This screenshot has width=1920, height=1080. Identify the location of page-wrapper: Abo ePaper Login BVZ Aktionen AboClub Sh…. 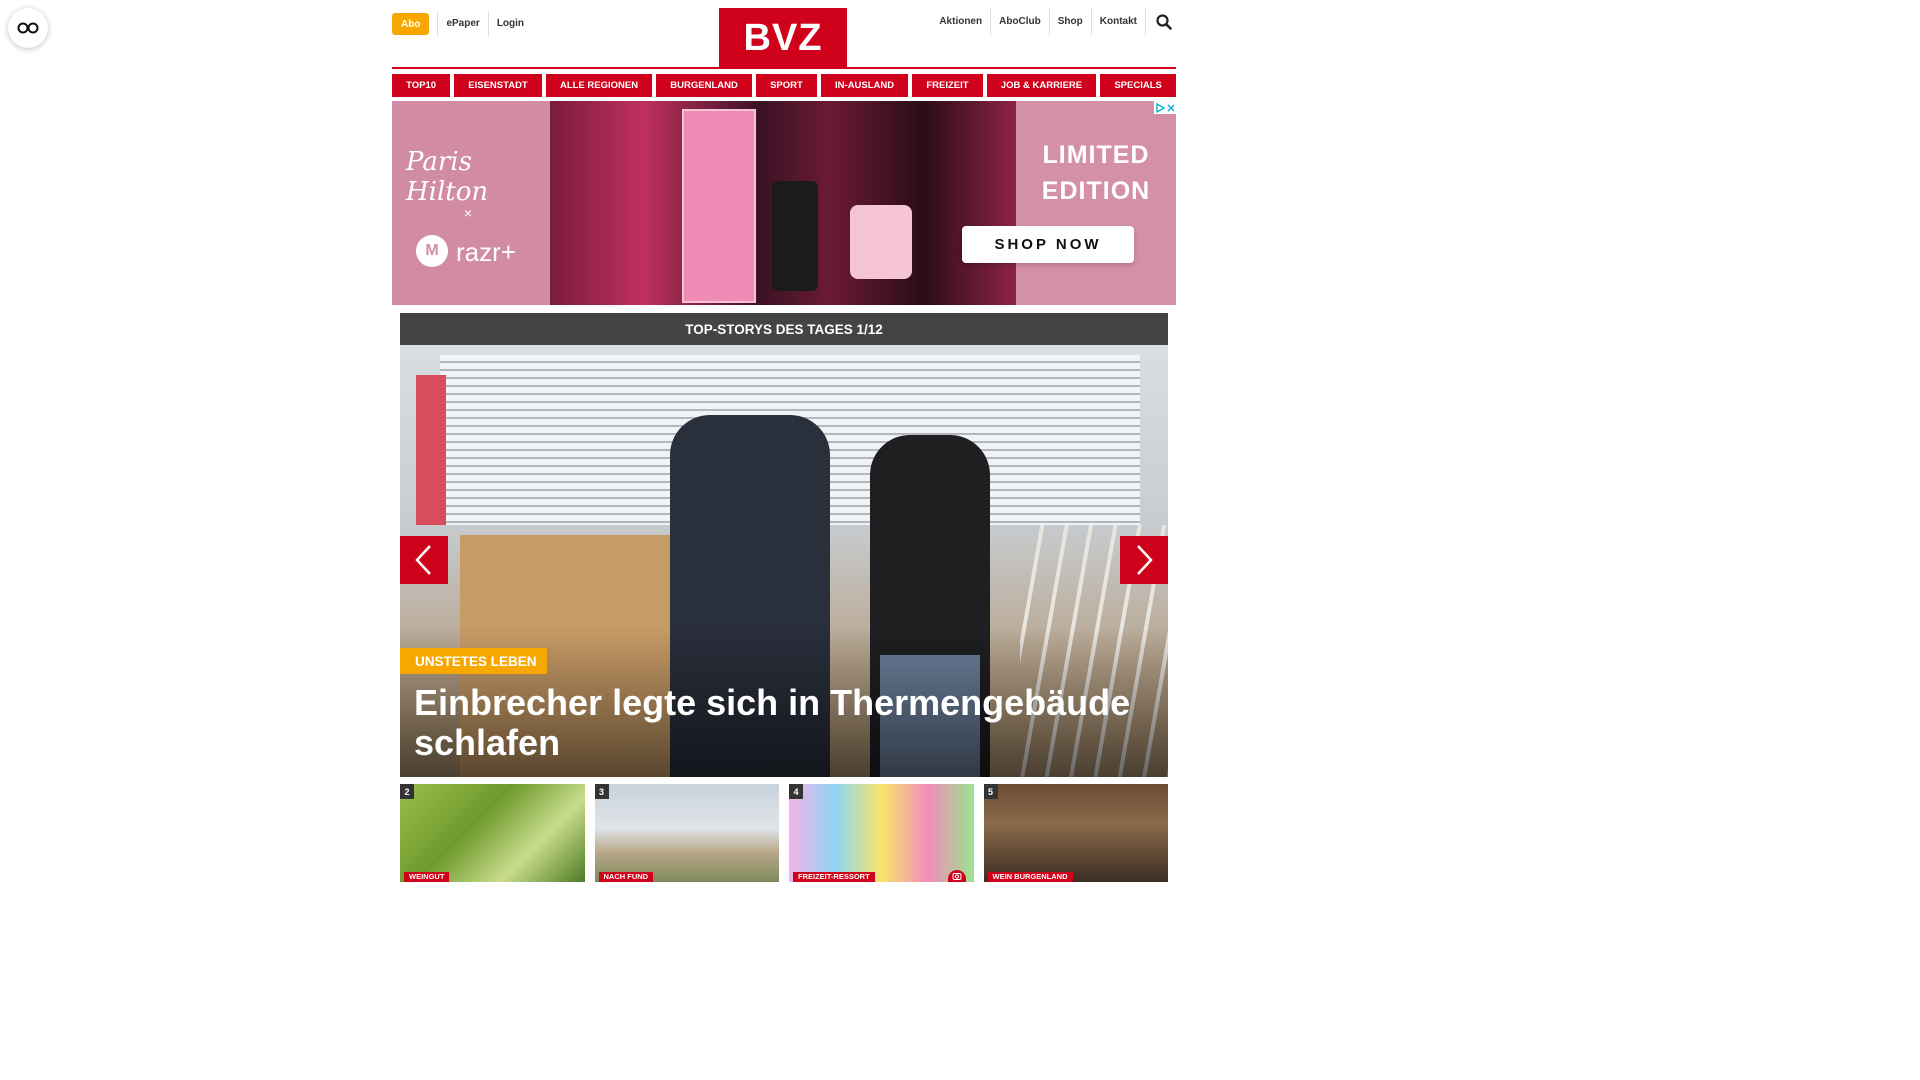
(784, 152).